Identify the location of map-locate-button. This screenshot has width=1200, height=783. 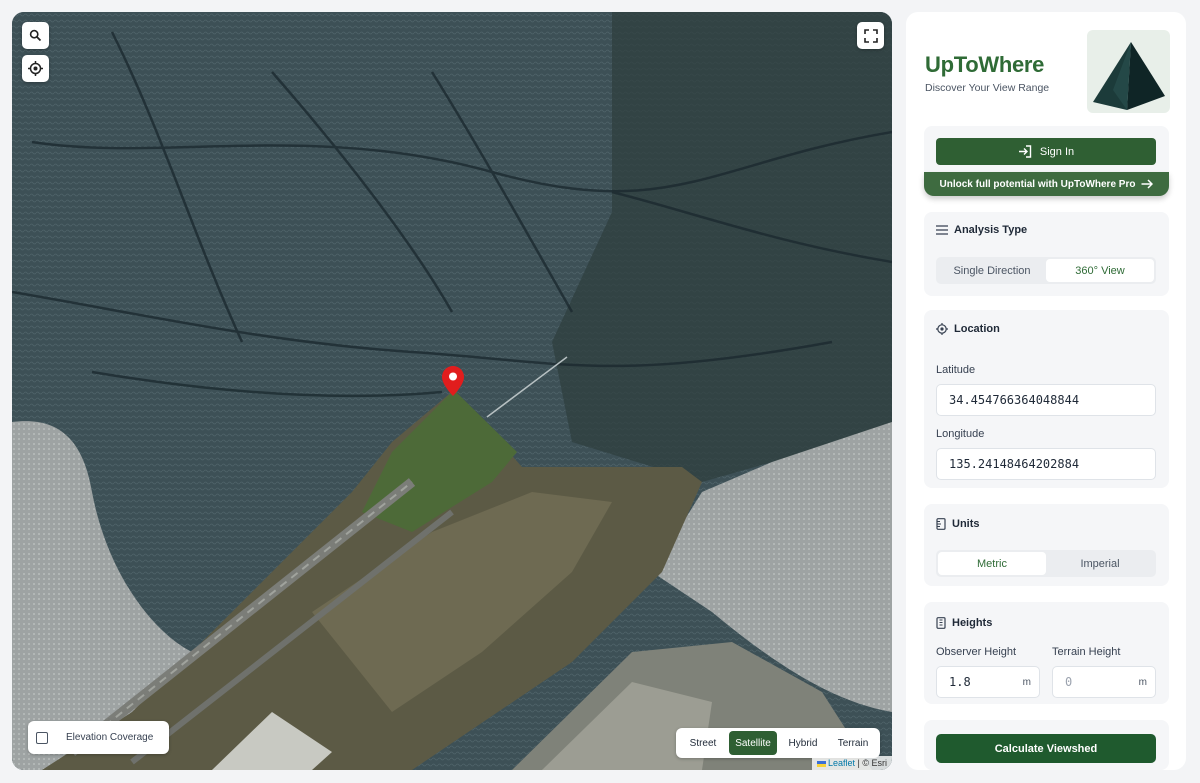
(35, 68).